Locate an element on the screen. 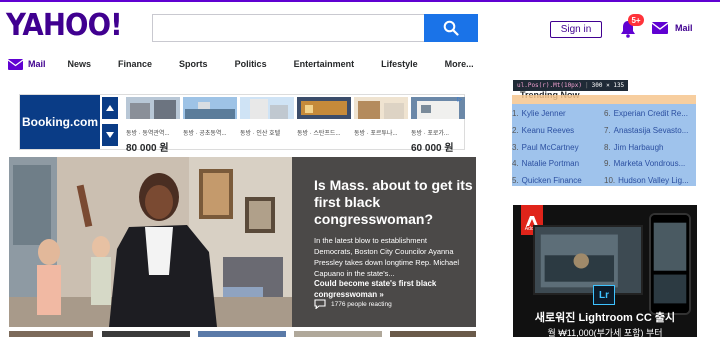  ad-headline: 새로워진 Lightroom CC 출시 is located at coordinates (605, 318).